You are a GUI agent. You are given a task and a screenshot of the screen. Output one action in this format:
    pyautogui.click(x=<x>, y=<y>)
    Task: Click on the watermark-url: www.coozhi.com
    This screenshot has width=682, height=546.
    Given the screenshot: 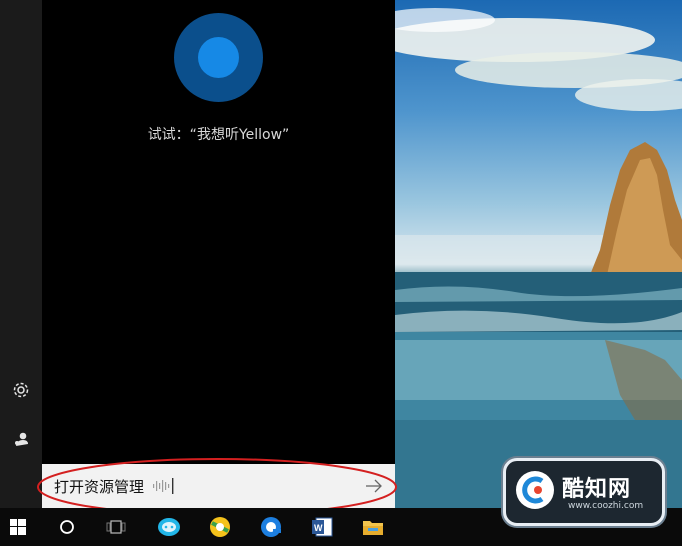 What is the action you would take?
    pyautogui.click(x=606, y=506)
    